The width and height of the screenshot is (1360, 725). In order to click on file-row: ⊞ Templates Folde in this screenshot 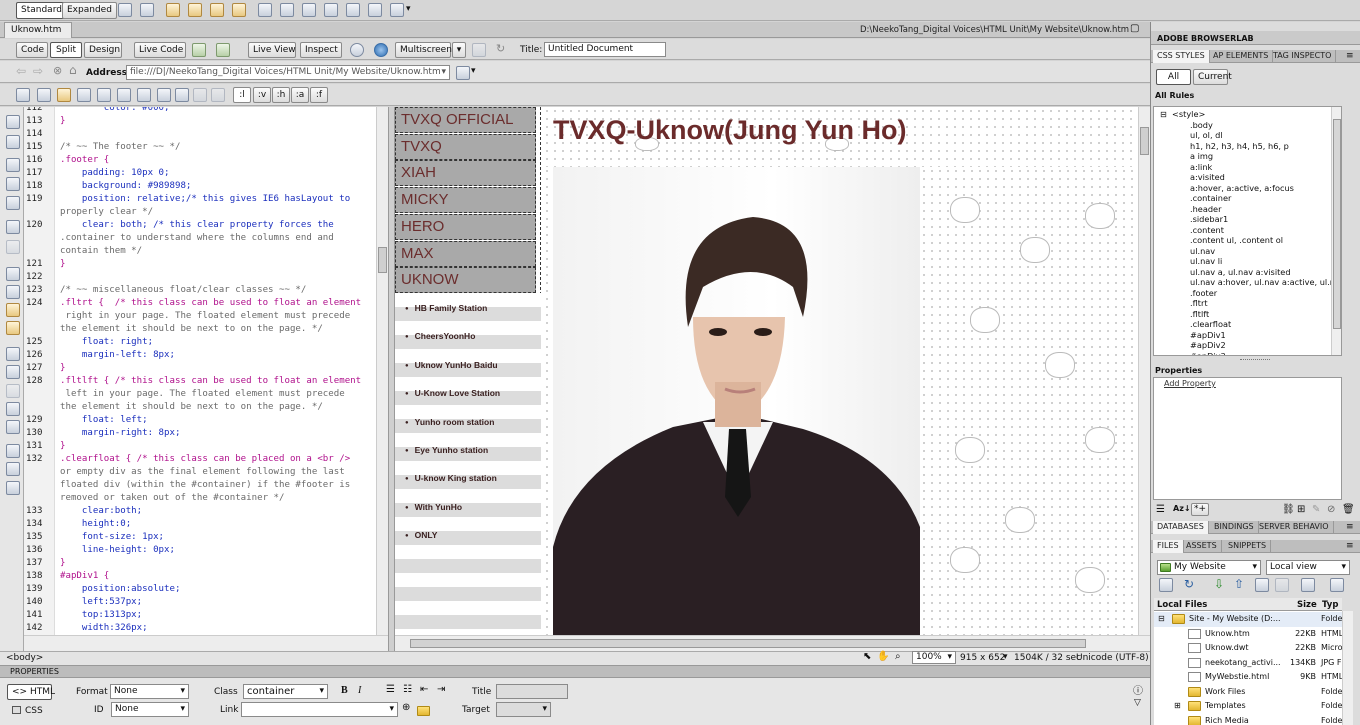, I will do `click(1248, 706)`.